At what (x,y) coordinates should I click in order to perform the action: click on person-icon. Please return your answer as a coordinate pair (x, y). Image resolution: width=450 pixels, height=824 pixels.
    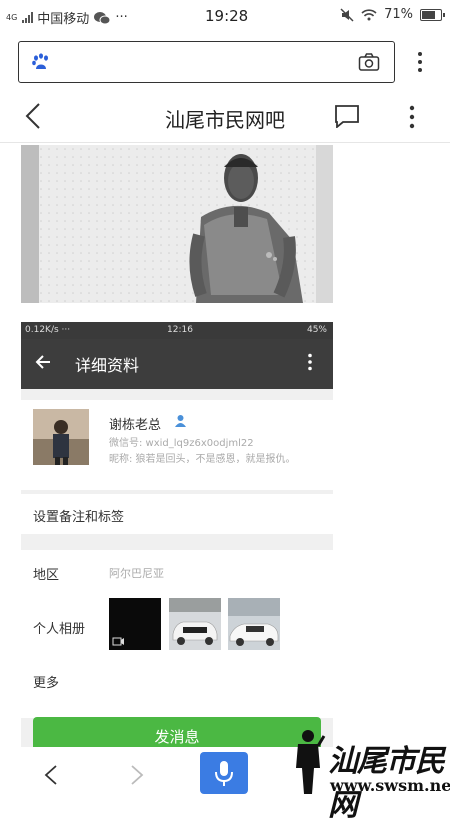
    Looking at the image, I should click on (180, 421).